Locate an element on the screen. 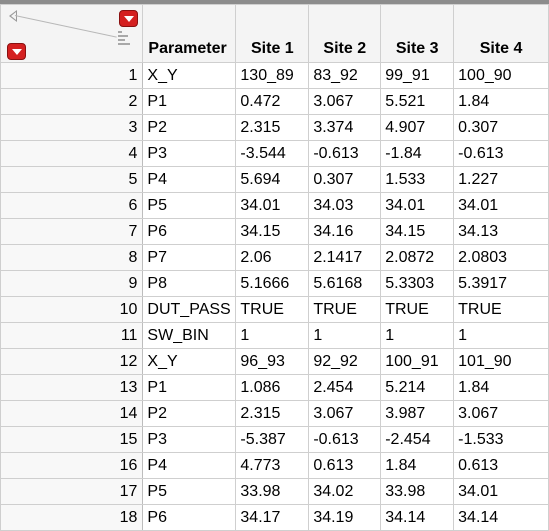 This screenshot has height=531, width=549. parameter-cell: P7 is located at coordinates (189, 257).